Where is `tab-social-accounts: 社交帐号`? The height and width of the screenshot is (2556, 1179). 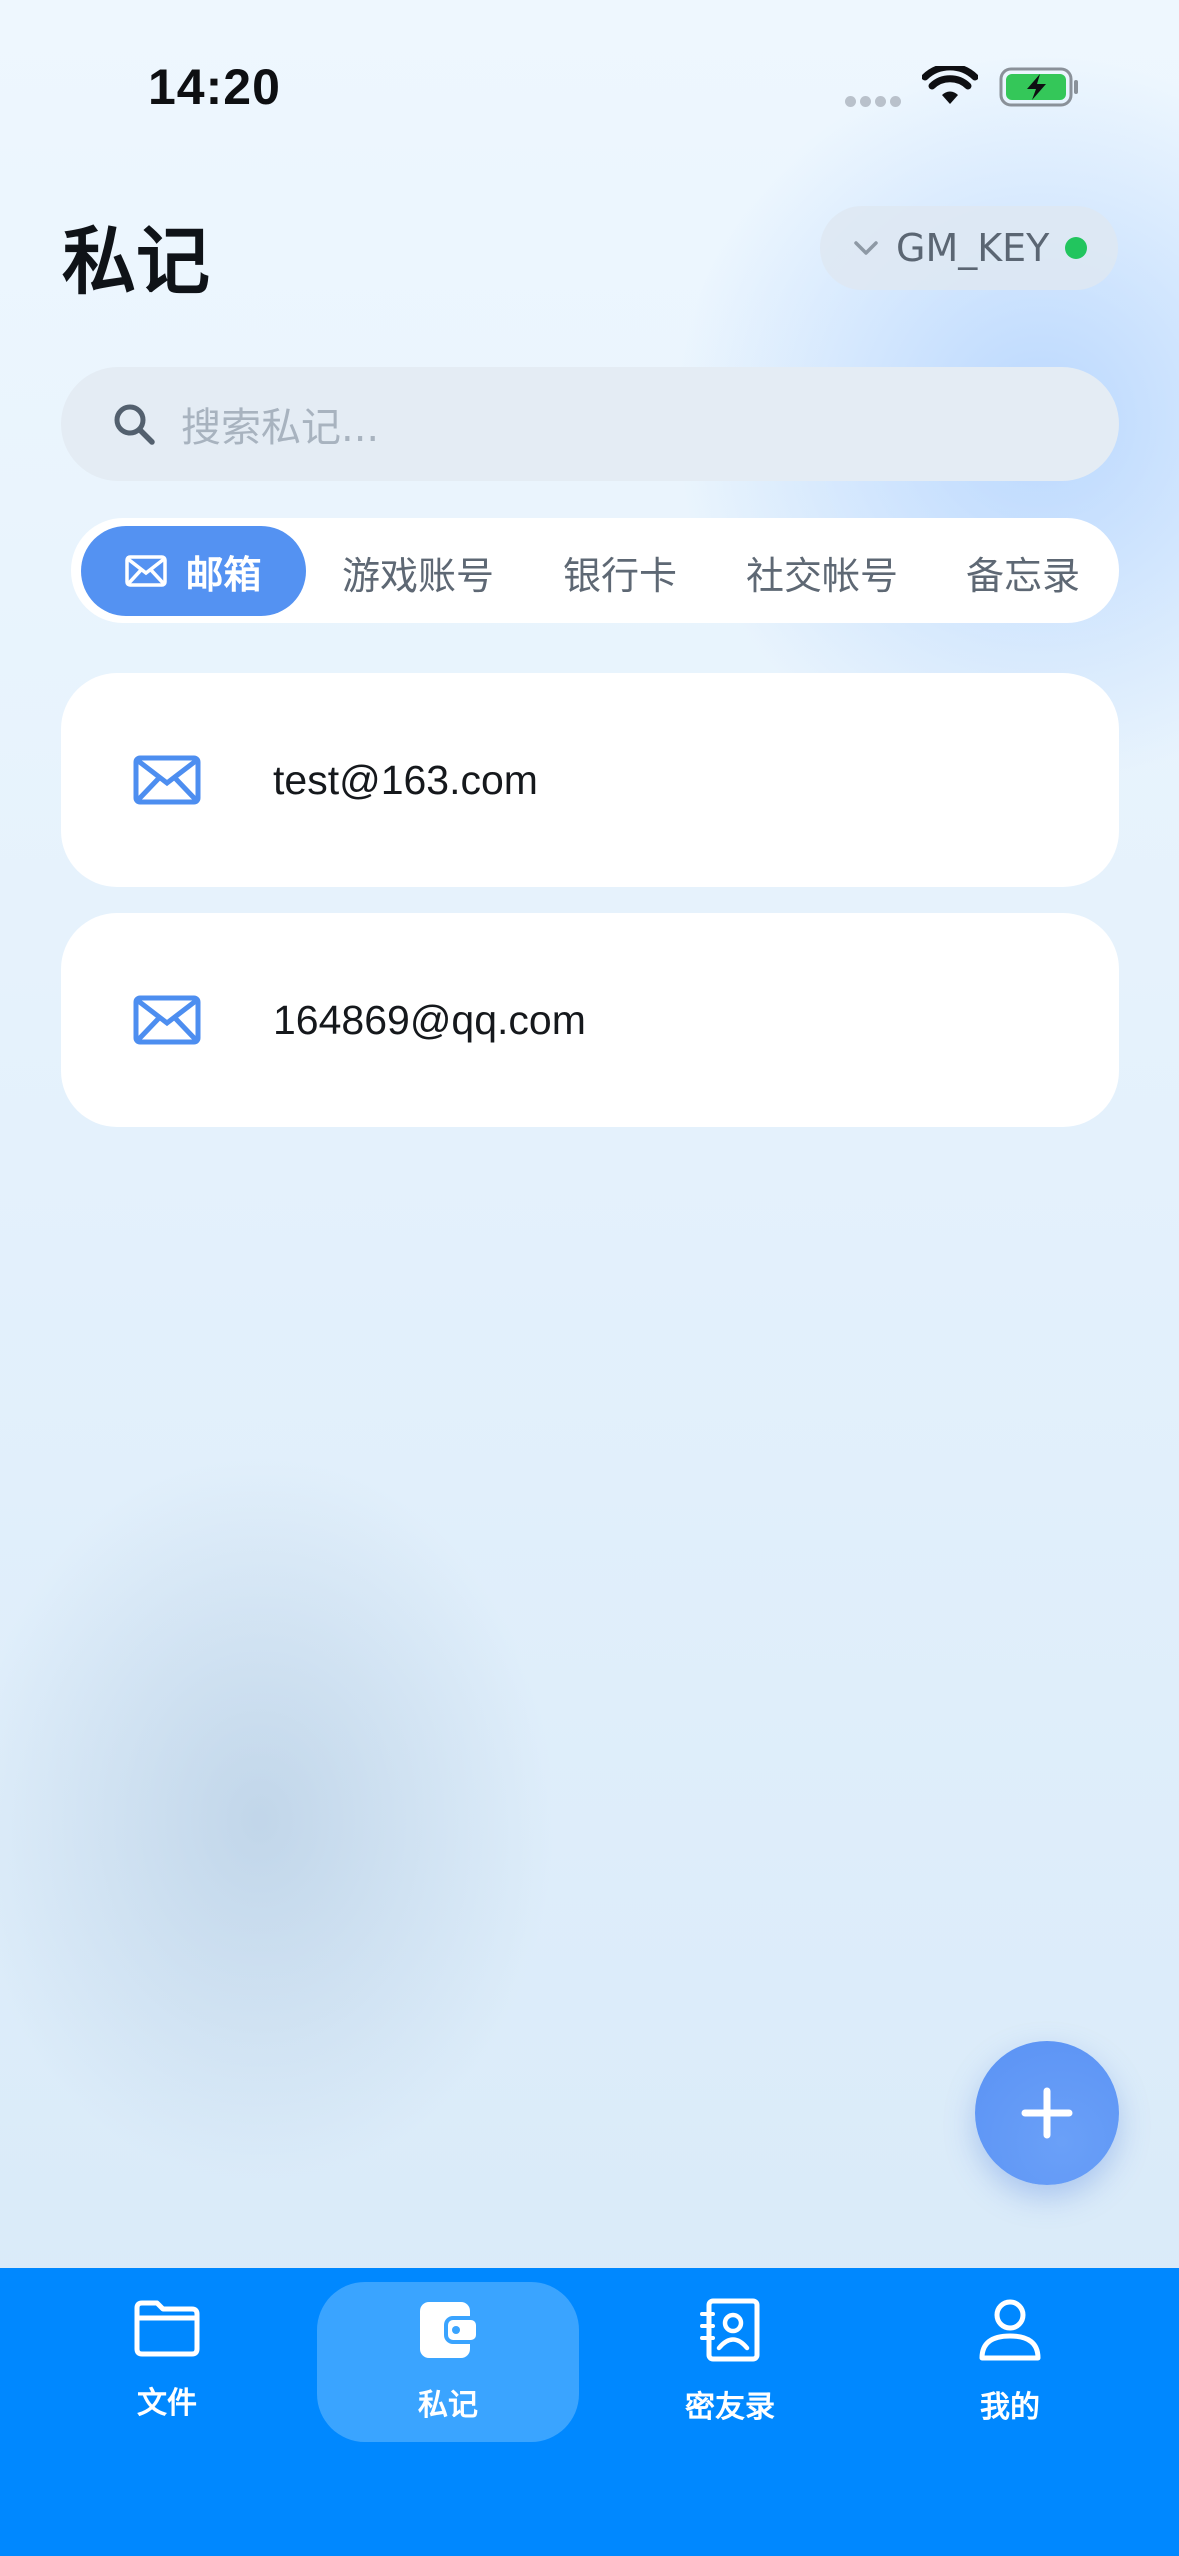 tab-social-accounts: 社交帐号 is located at coordinates (822, 572).